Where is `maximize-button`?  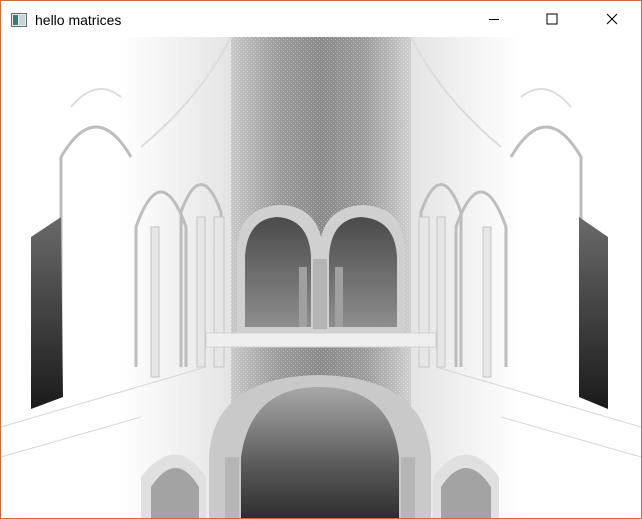
maximize-button is located at coordinates (552, 19).